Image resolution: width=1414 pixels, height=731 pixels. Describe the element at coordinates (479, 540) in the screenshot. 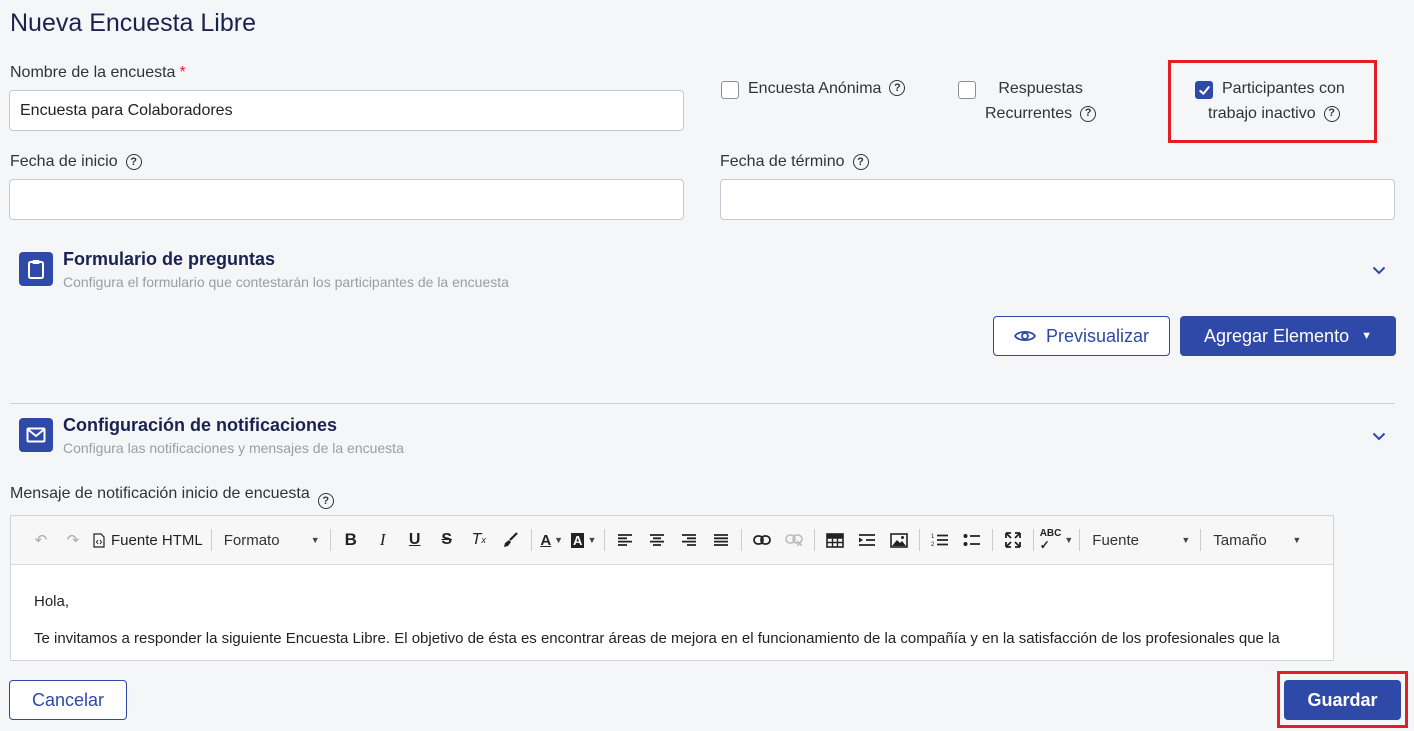

I see `remove-format-icon: Tx` at that location.